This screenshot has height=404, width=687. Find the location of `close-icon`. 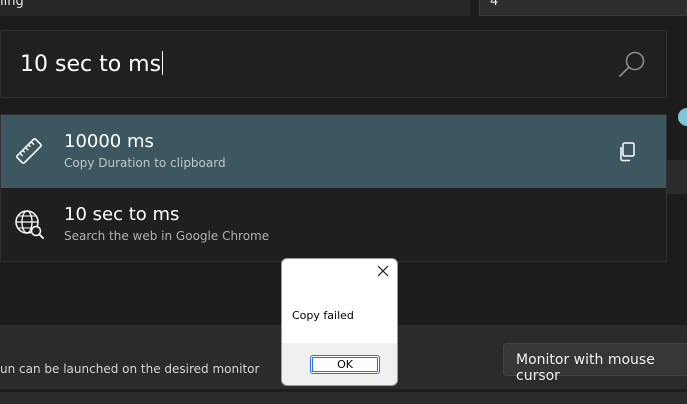

close-icon is located at coordinates (383, 271).